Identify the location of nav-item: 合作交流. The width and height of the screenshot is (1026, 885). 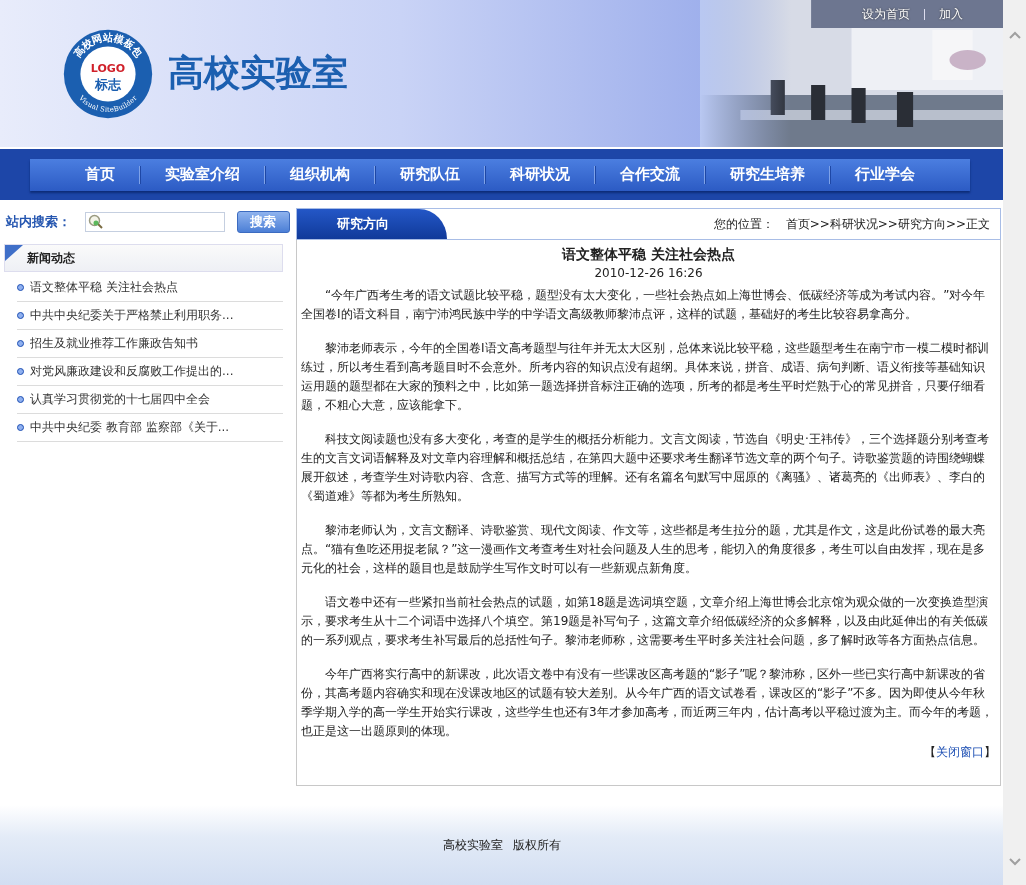
(650, 174).